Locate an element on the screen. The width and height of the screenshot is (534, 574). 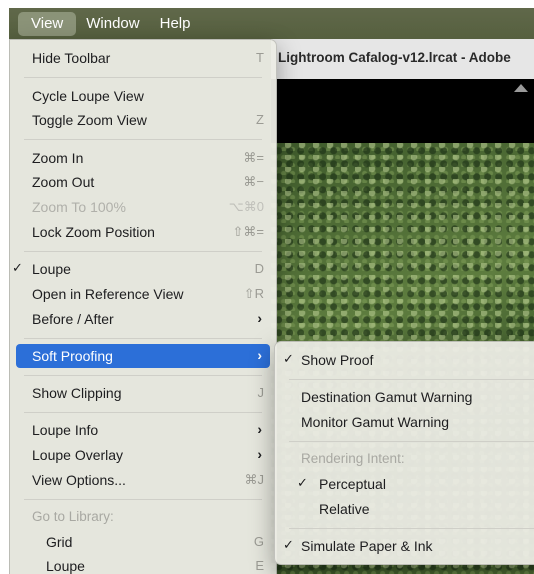
toolbar-panel is located at coordinates (402, 111).